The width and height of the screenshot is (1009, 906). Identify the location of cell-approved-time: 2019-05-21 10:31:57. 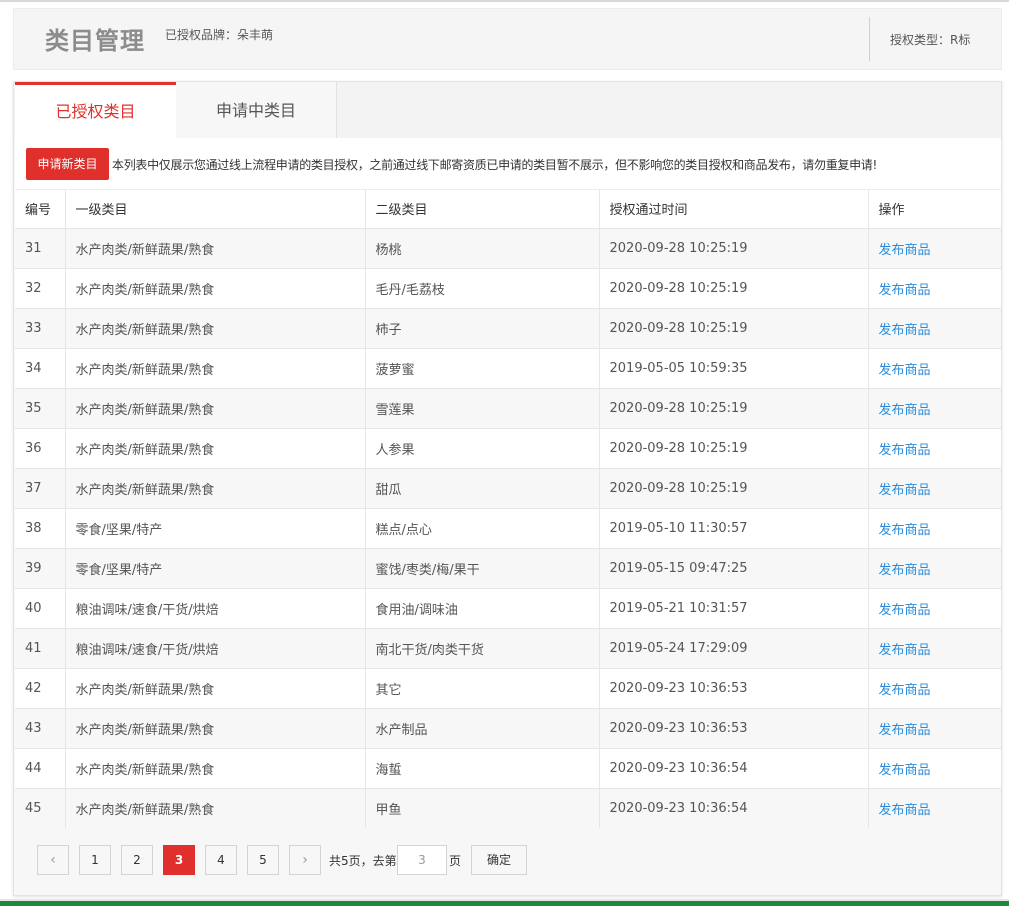
(734, 608).